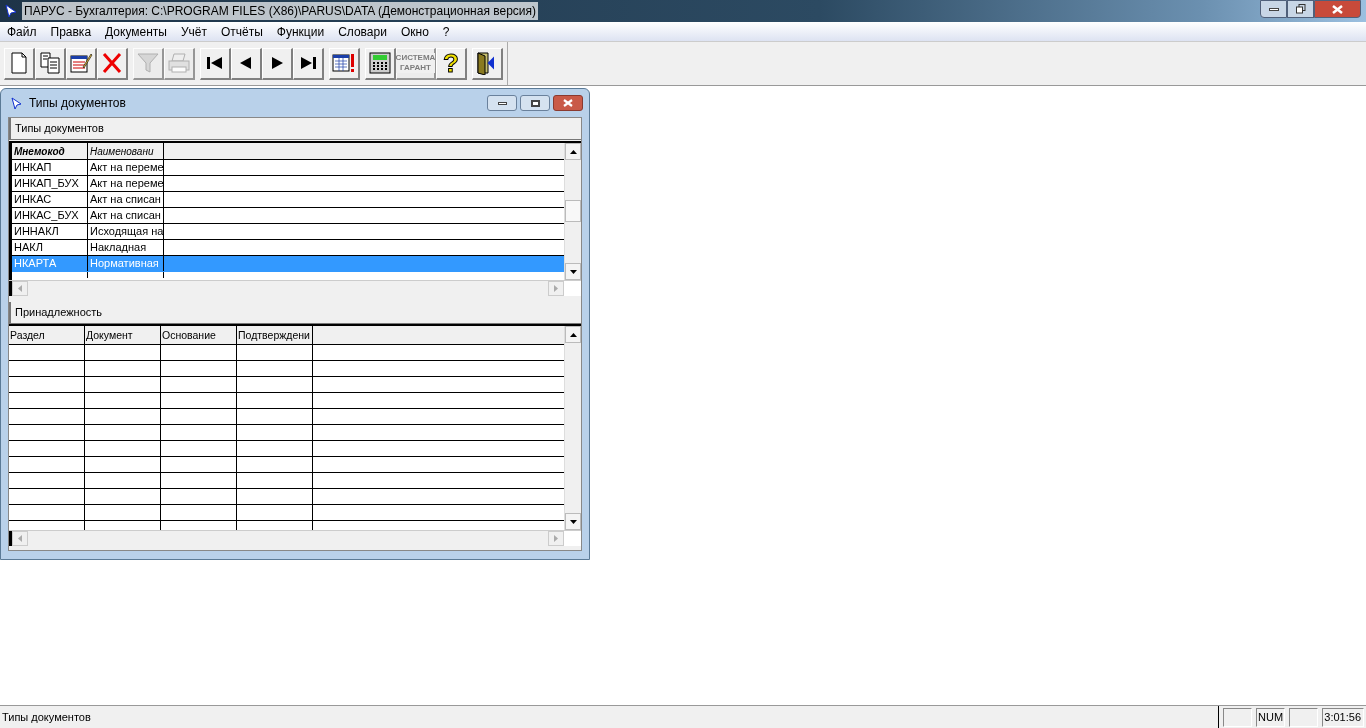 Image resolution: width=1366 pixels, height=728 pixels. Describe the element at coordinates (126, 151) in the screenshot. I see `column-header: Наименовани` at that location.